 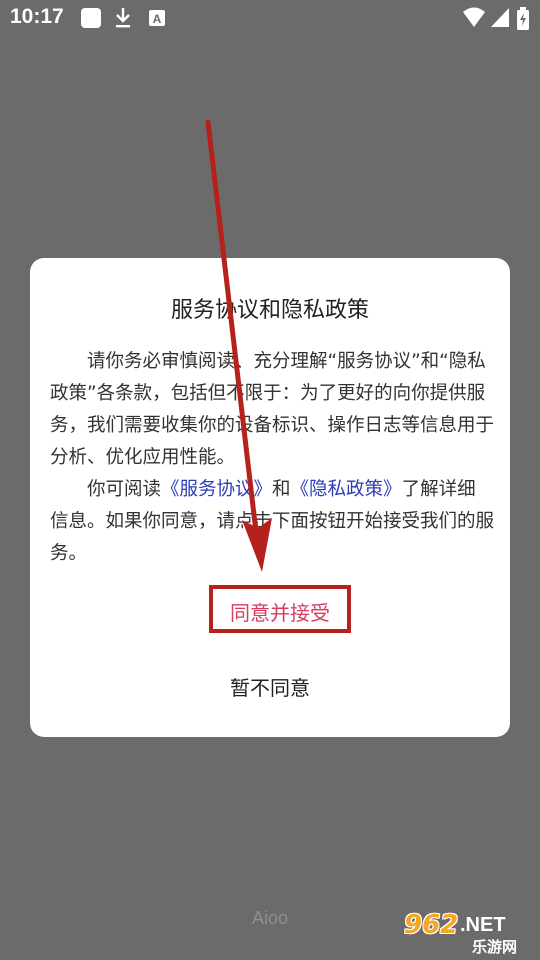 What do you see at coordinates (124, 489) in the screenshot?
I see `para2-prefix: 你可阅读` at bounding box center [124, 489].